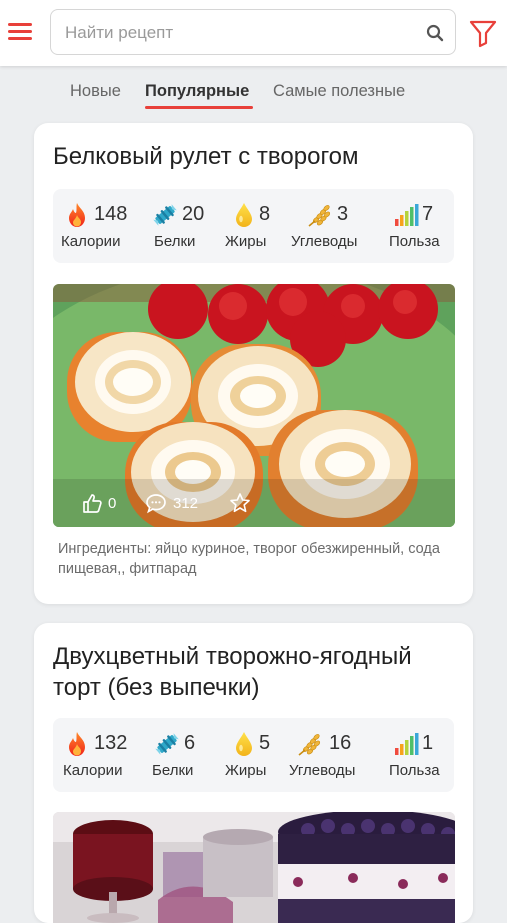  What do you see at coordinates (186, 503) in the screenshot?
I see `comments-count: 312` at bounding box center [186, 503].